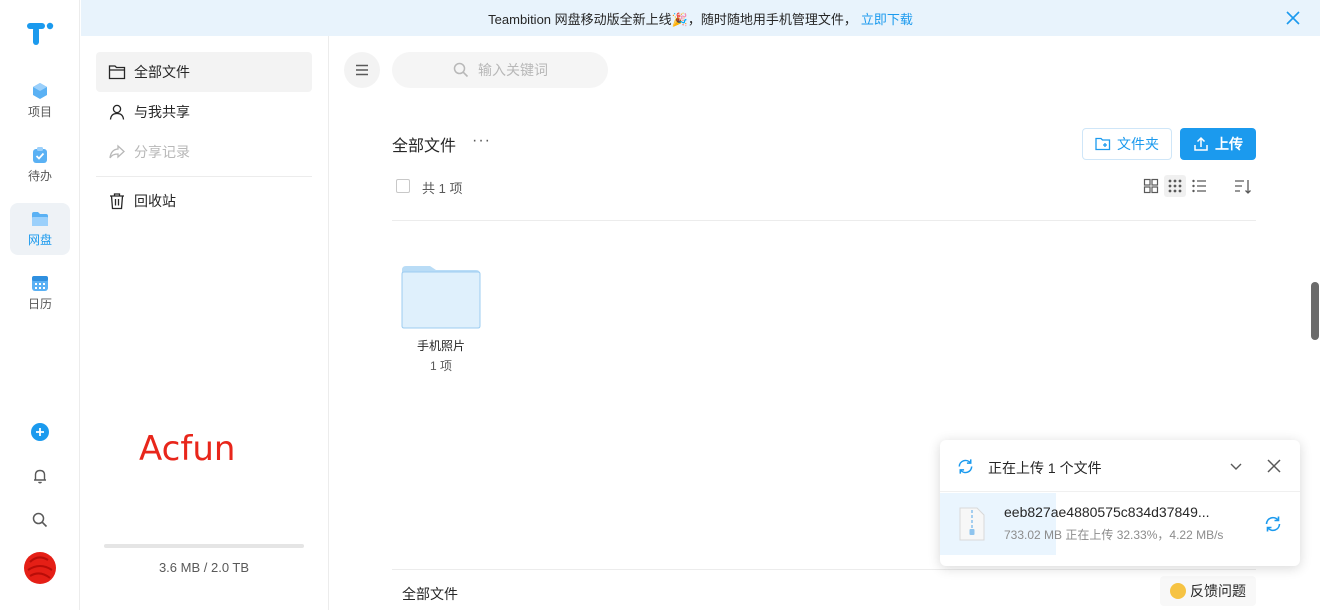 The height and width of the screenshot is (610, 1320). I want to click on zip-file-icon, so click(972, 524).